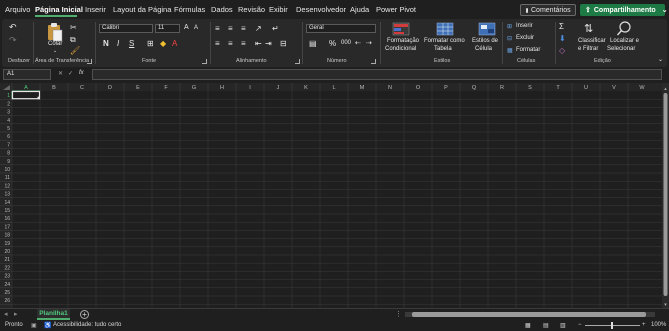 This screenshot has height=331, width=669. I want to click on horizontal-scroll-thumb, so click(529, 314).